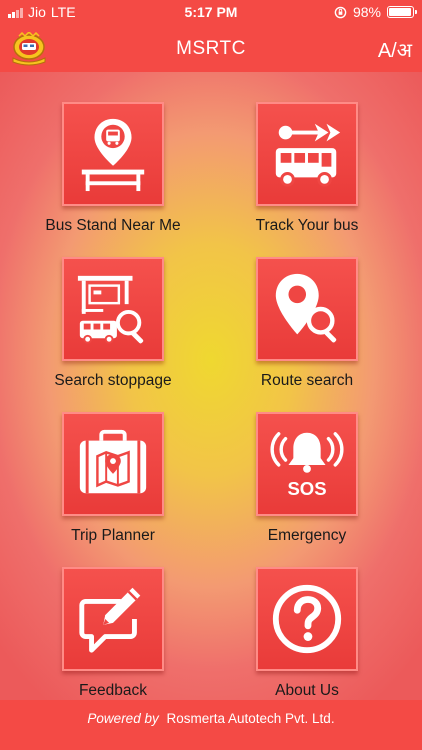  I want to click on emergency-button: SOS, so click(307, 464).